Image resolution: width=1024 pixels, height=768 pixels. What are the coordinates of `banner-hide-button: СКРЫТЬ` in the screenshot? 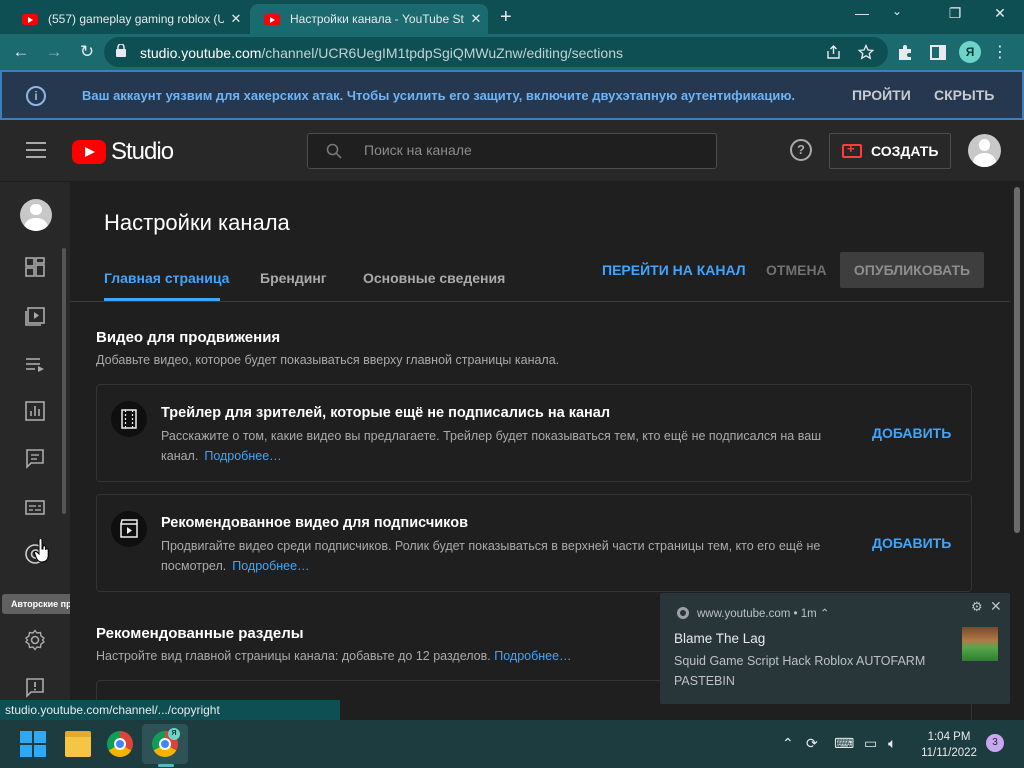 It's located at (964, 95).